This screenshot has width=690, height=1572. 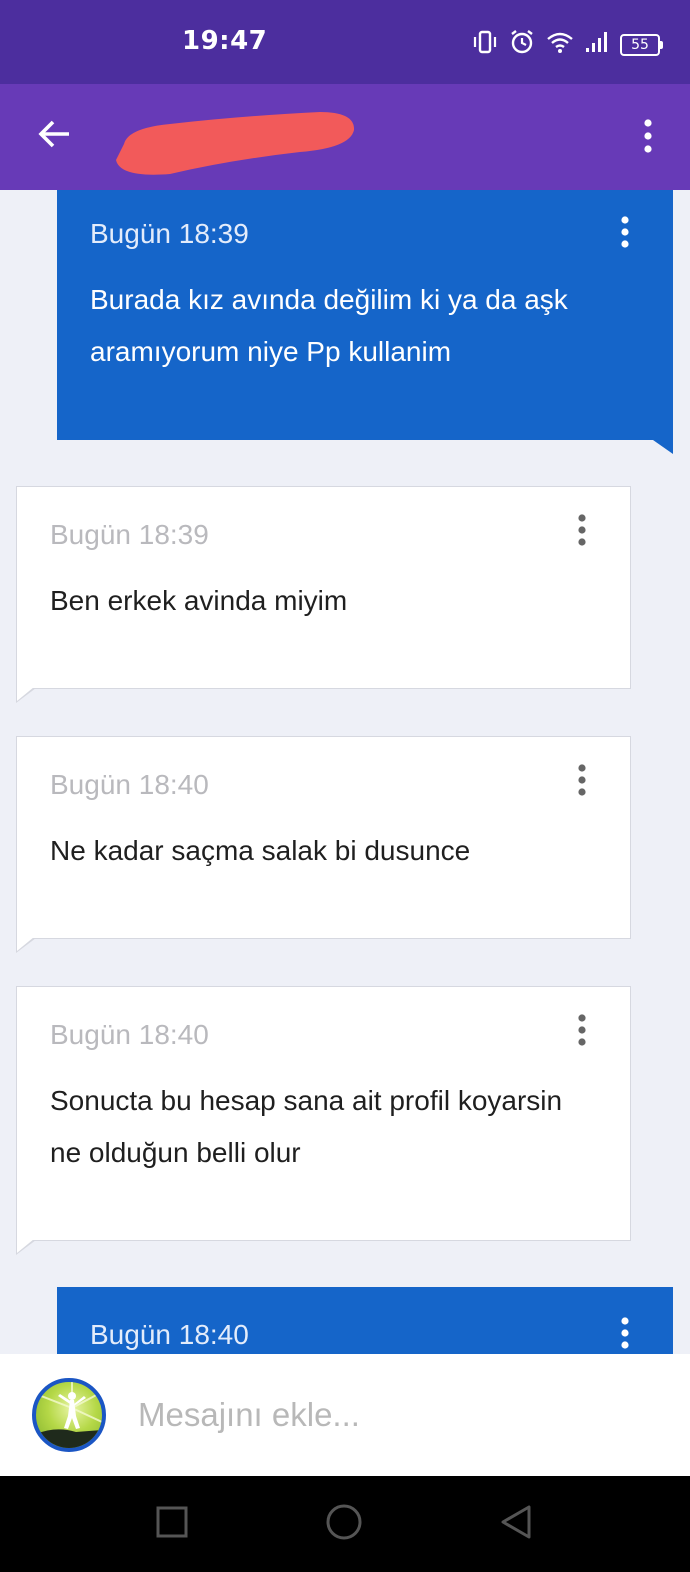 What do you see at coordinates (345, 42) in the screenshot?
I see `status-bar: 19:47 55` at bounding box center [345, 42].